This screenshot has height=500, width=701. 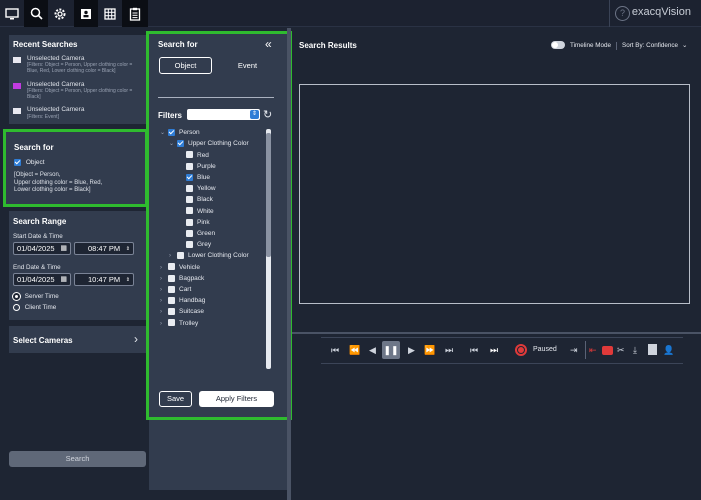 What do you see at coordinates (193, 155) in the screenshot?
I see `tree-item: Red` at bounding box center [193, 155].